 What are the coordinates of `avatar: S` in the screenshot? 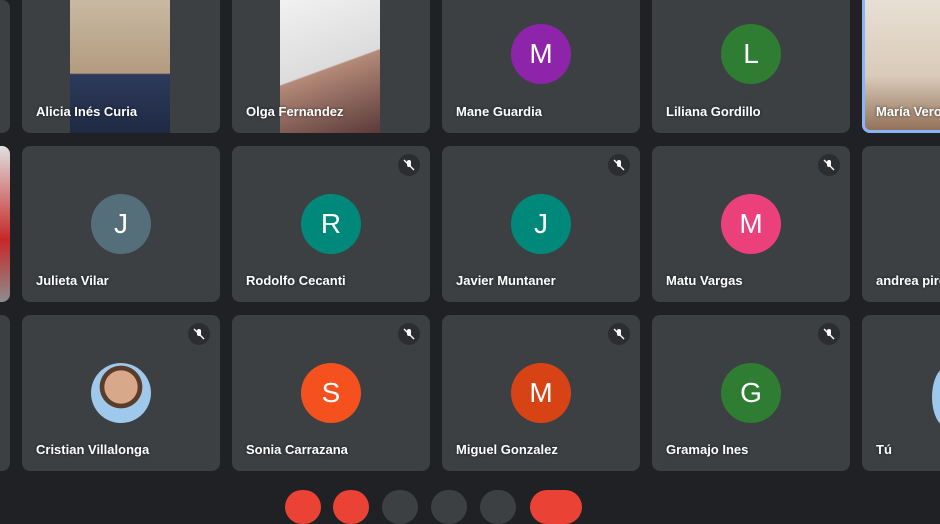 It's located at (331, 393).